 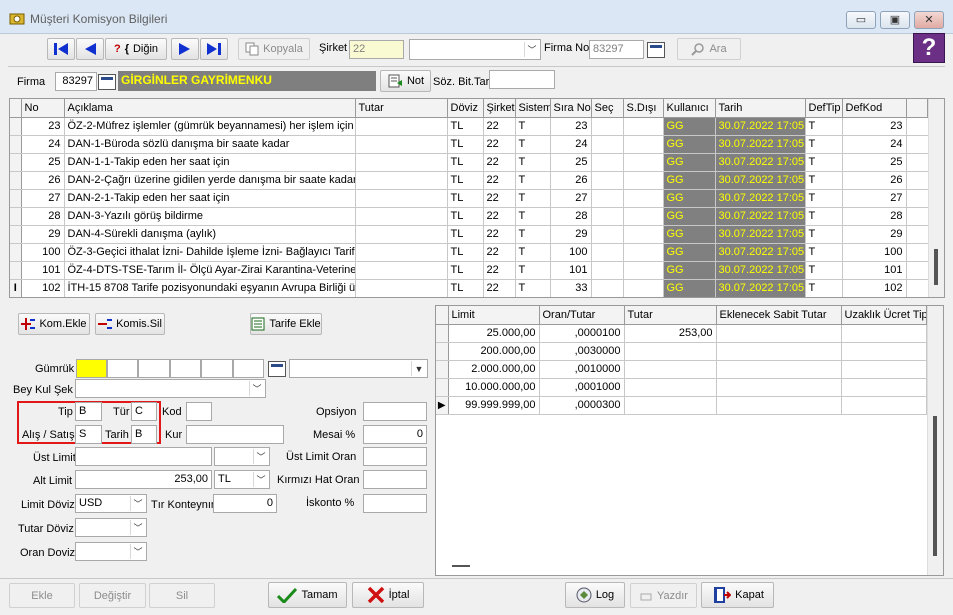 What do you see at coordinates (111, 503) in the screenshot?
I see `limit-doviz-combo: USD ﹀` at bounding box center [111, 503].